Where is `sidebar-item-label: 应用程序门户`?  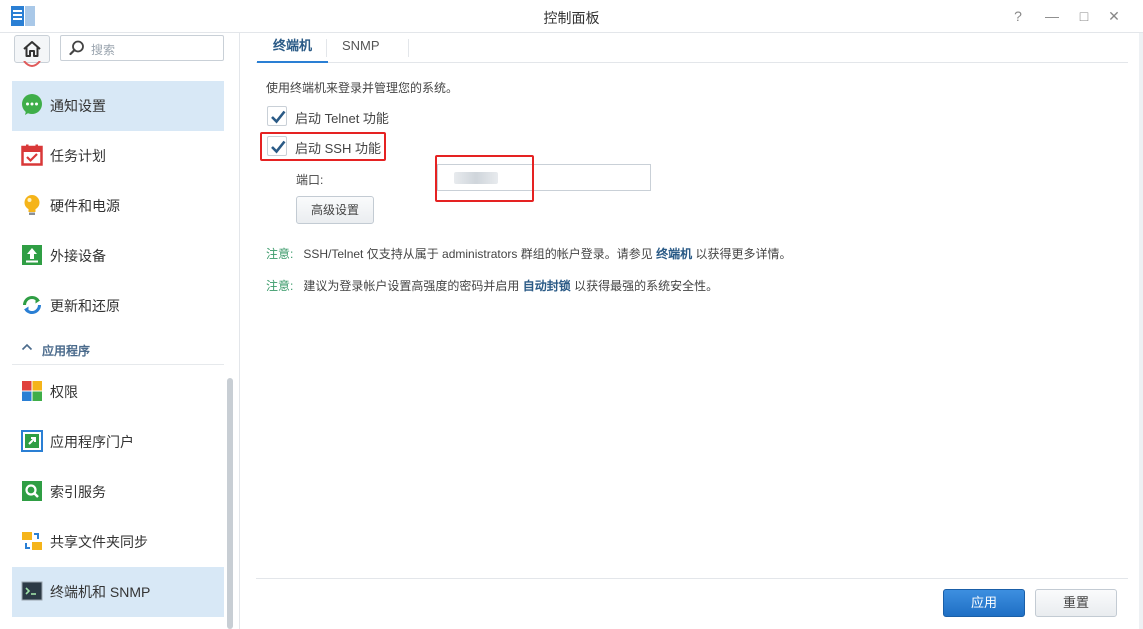
sidebar-item-label: 应用程序门户 is located at coordinates (92, 442).